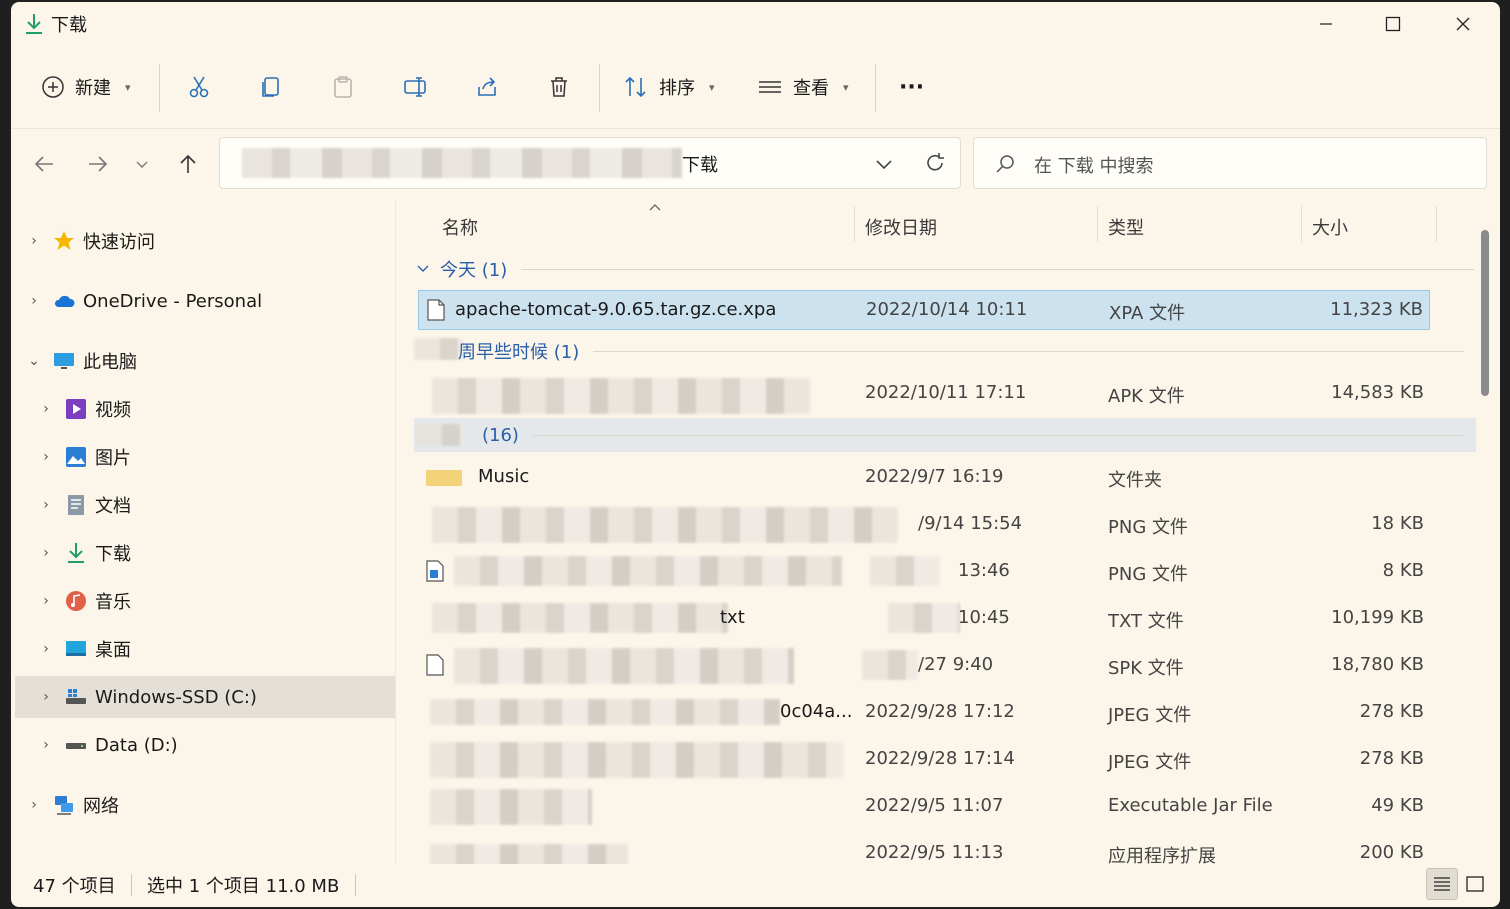 This screenshot has width=1510, height=909. Describe the element at coordinates (64, 805) in the screenshot. I see `network-icon` at that location.